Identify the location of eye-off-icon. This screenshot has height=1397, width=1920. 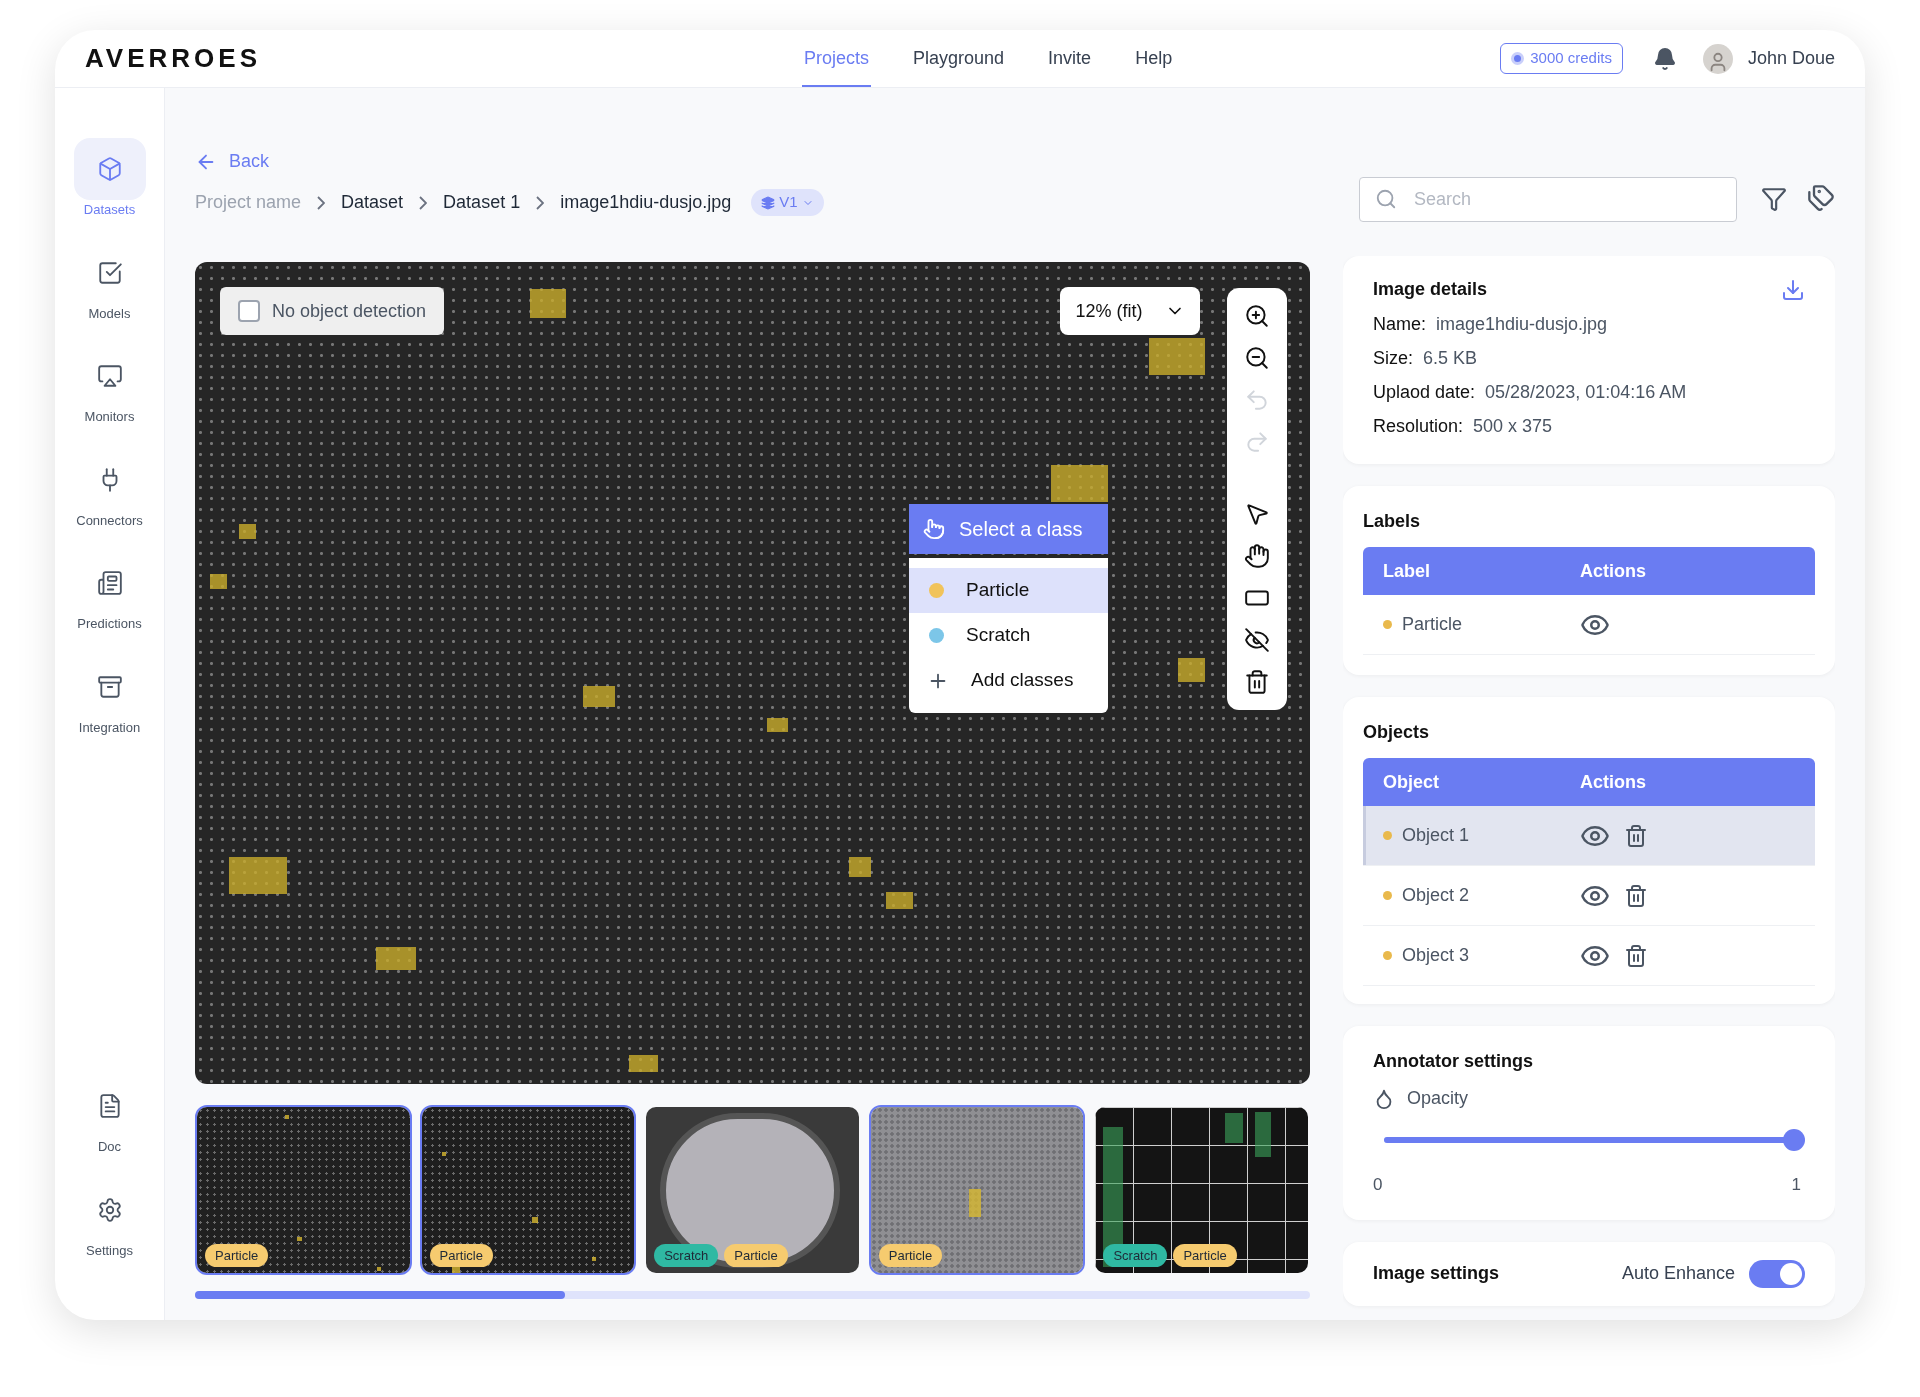
(1257, 640).